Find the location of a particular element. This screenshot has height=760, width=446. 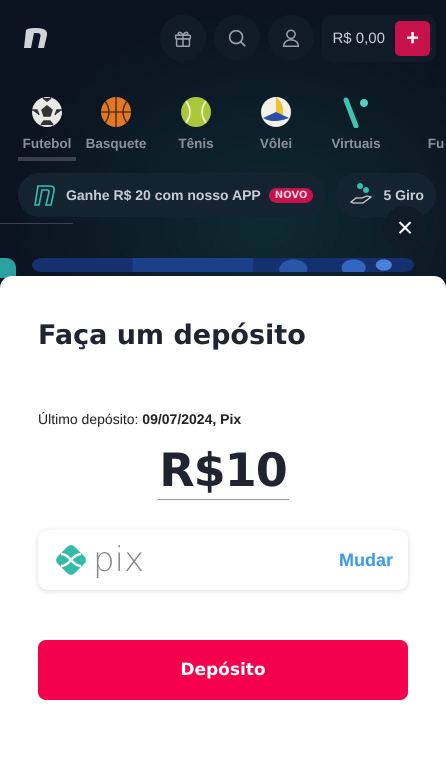

sport-tab: Fu is located at coordinates (421, 128).